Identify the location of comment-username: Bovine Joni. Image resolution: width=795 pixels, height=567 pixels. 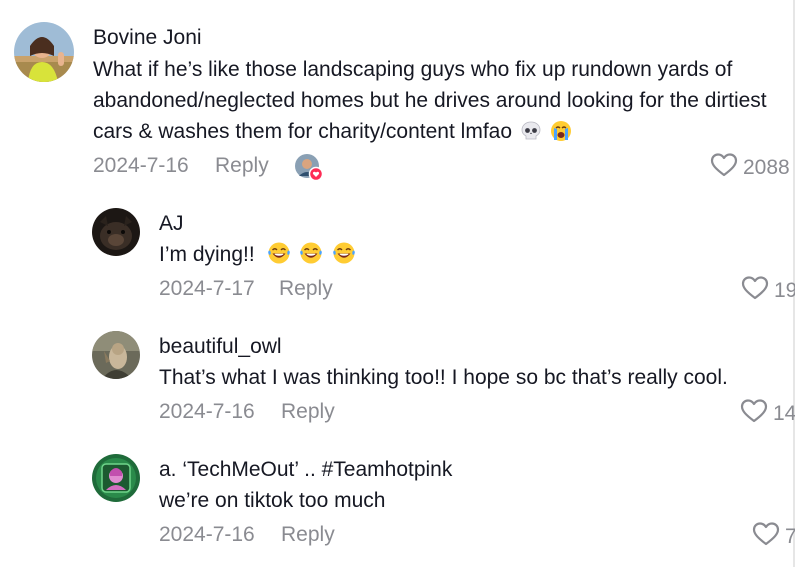
(147, 38).